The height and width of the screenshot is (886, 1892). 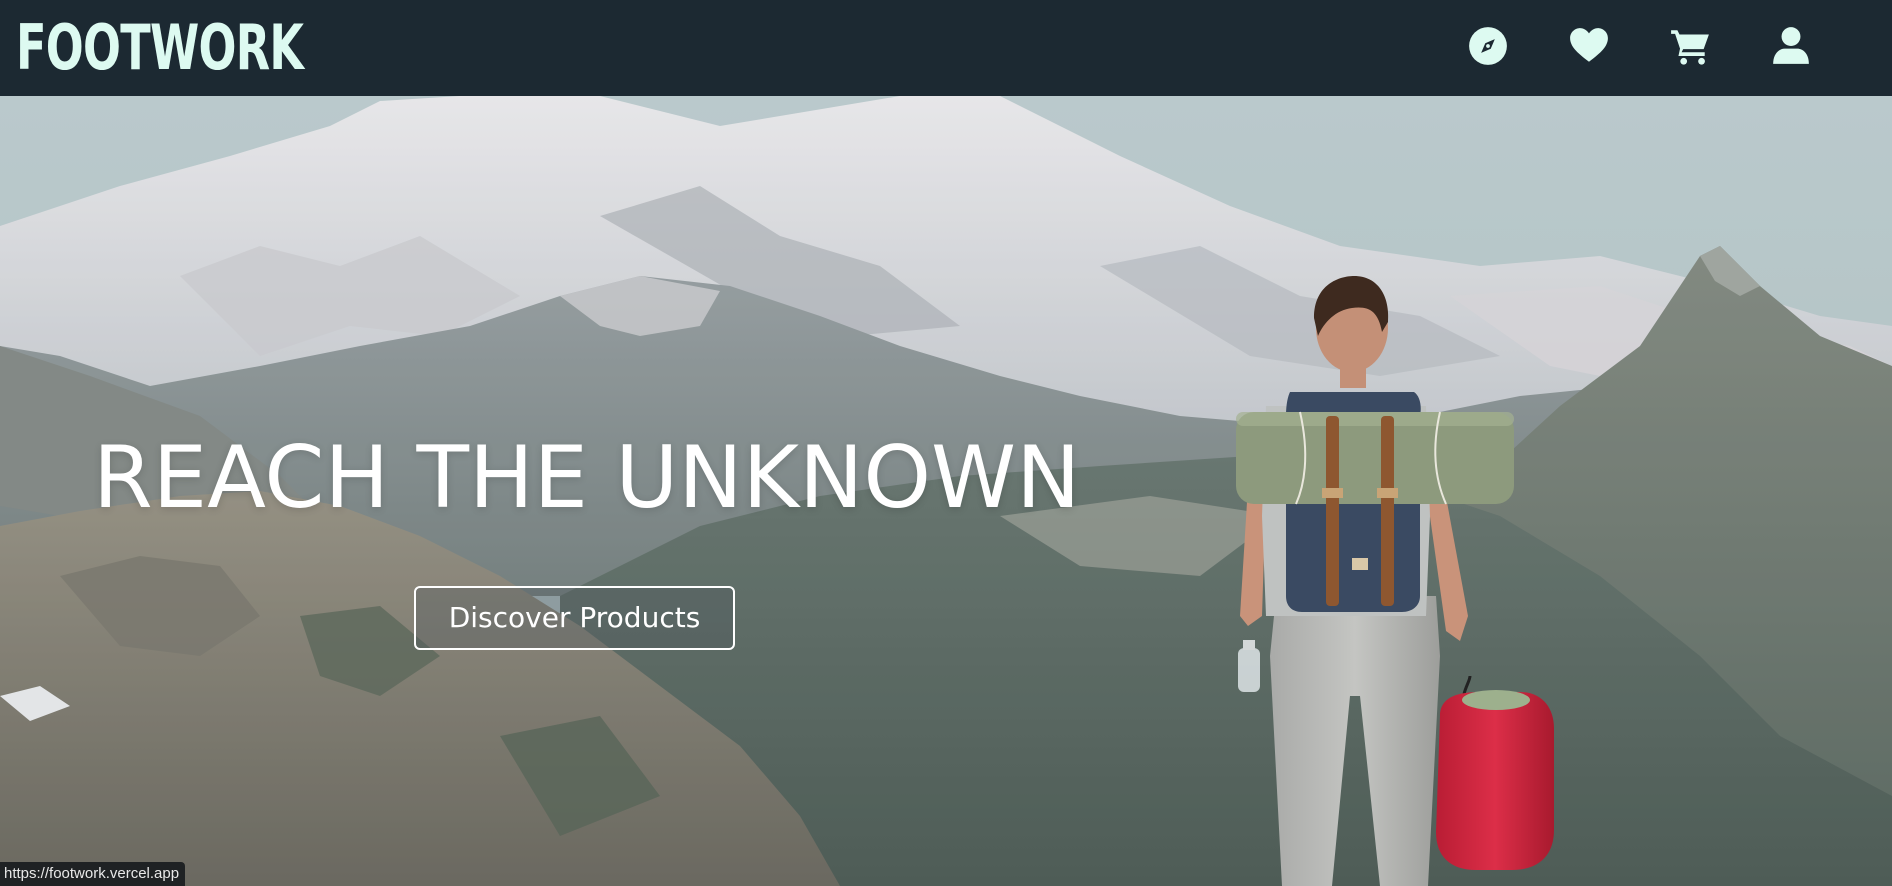 What do you see at coordinates (1690, 46) in the screenshot?
I see `cart-icon` at bounding box center [1690, 46].